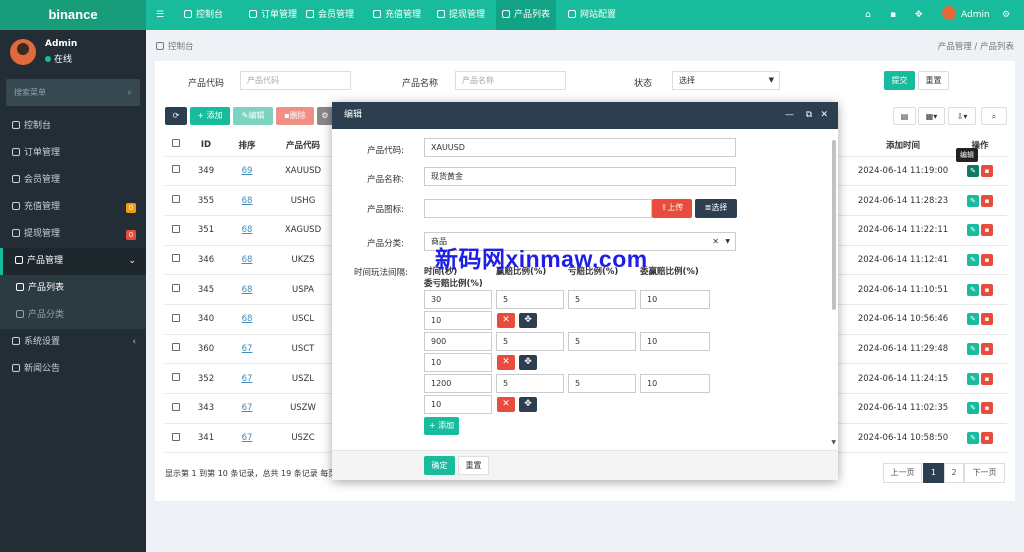  What do you see at coordinates (385, 210) in the screenshot?
I see `icon-field-label: 产品图标:` at bounding box center [385, 210].